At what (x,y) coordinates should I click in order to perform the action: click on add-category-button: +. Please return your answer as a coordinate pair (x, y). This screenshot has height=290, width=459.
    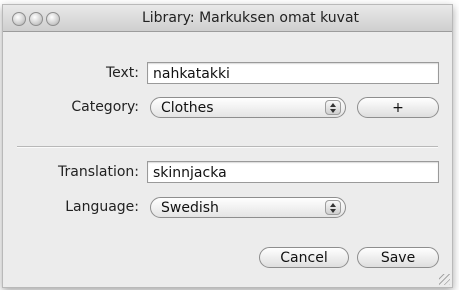
    Looking at the image, I should click on (398, 107).